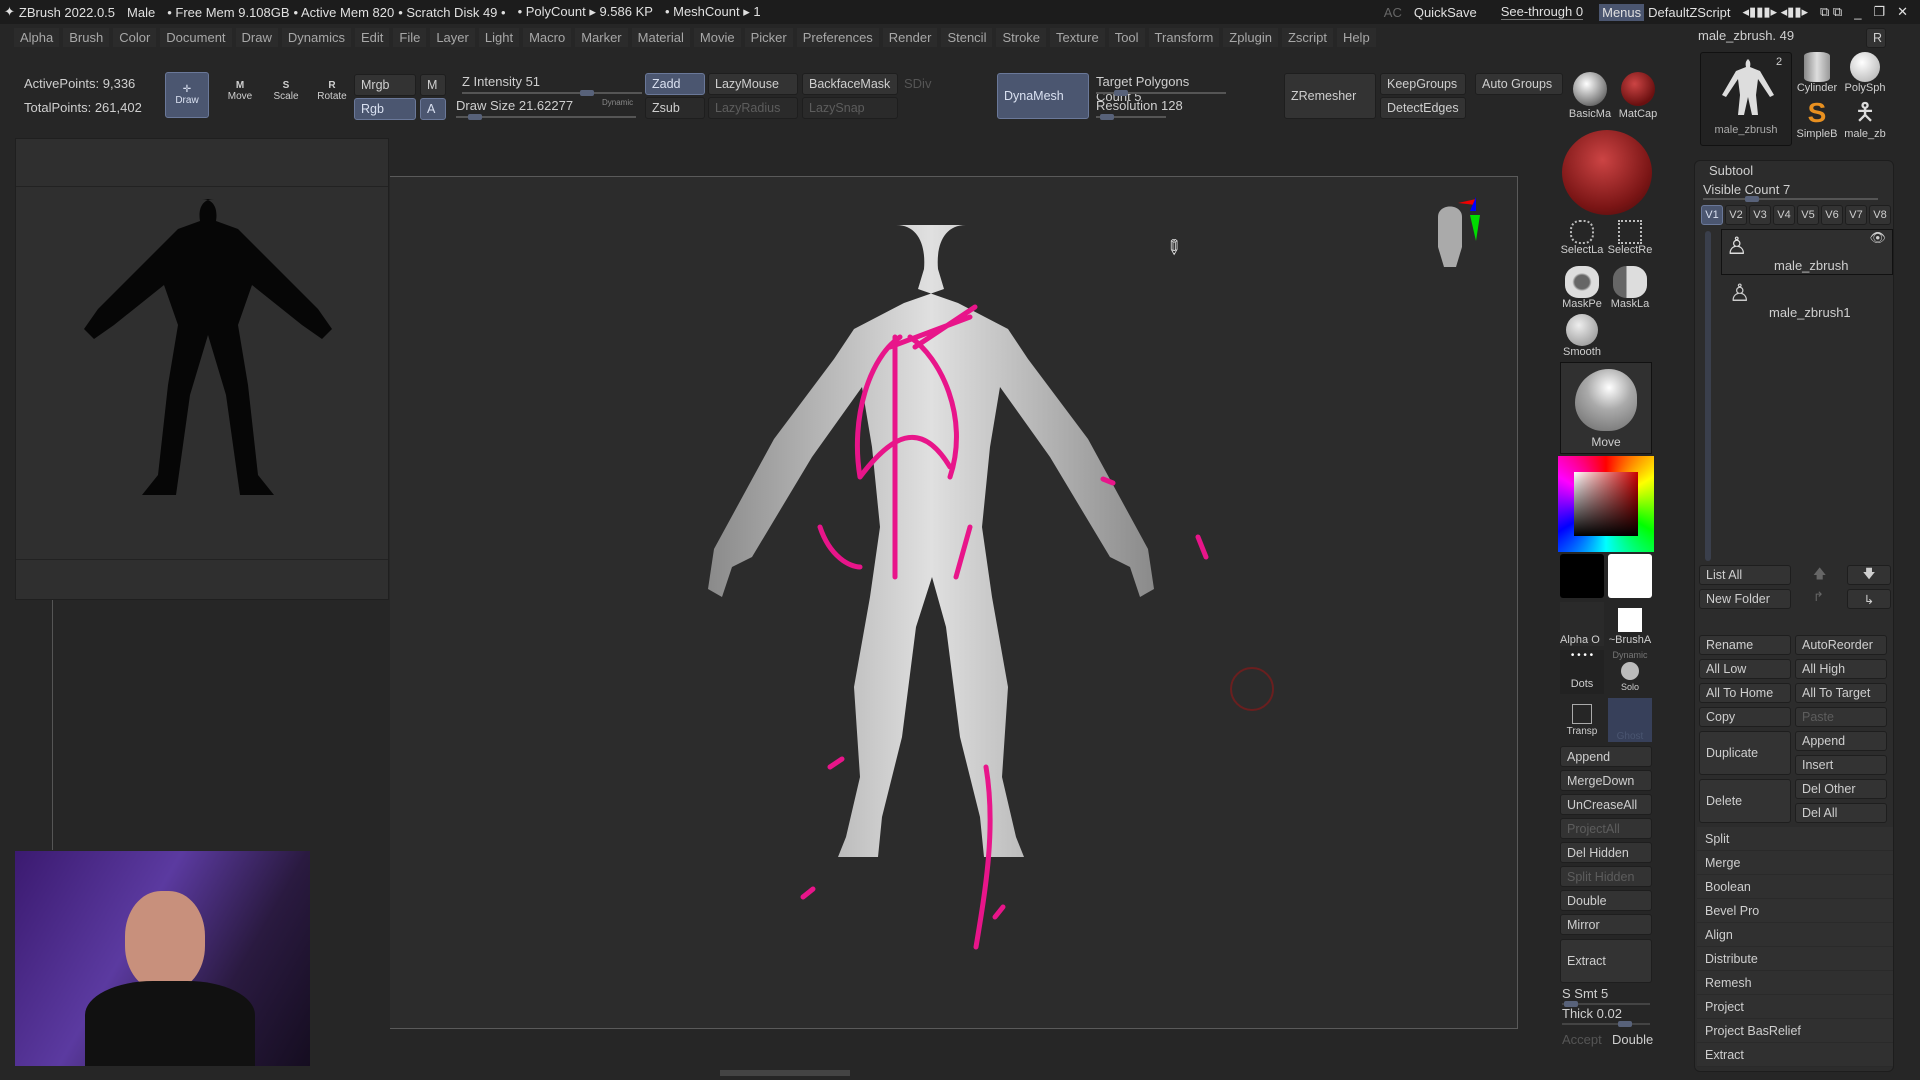 The image size is (1920, 1080). What do you see at coordinates (1582, 720) in the screenshot?
I see `transp-button: Transp` at bounding box center [1582, 720].